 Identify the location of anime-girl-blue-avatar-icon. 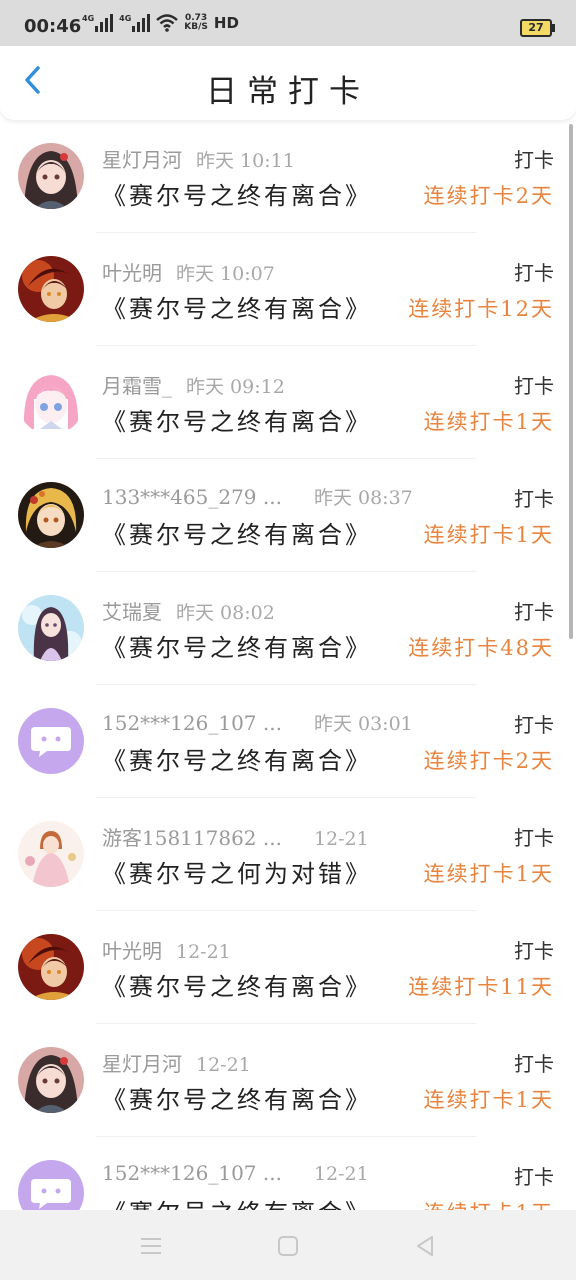
(51, 628).